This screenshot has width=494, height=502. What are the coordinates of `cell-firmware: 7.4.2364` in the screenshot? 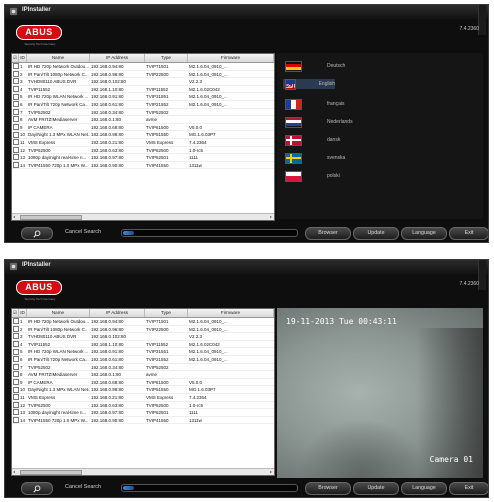 It's located at (198, 142).